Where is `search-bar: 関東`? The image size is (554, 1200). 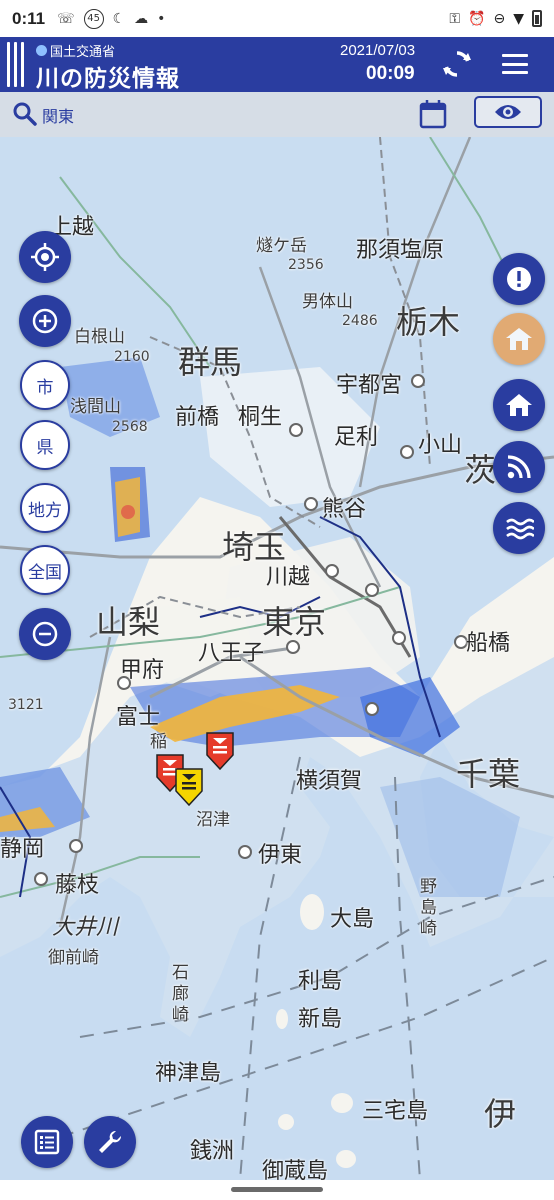
search-bar: 関東 is located at coordinates (277, 114).